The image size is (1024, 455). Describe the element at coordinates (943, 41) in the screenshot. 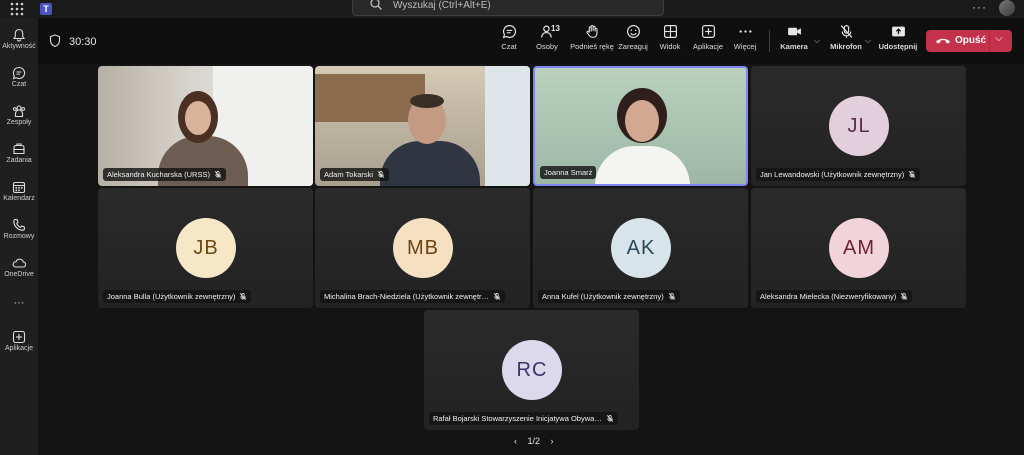

I see `hang-up-icon` at that location.